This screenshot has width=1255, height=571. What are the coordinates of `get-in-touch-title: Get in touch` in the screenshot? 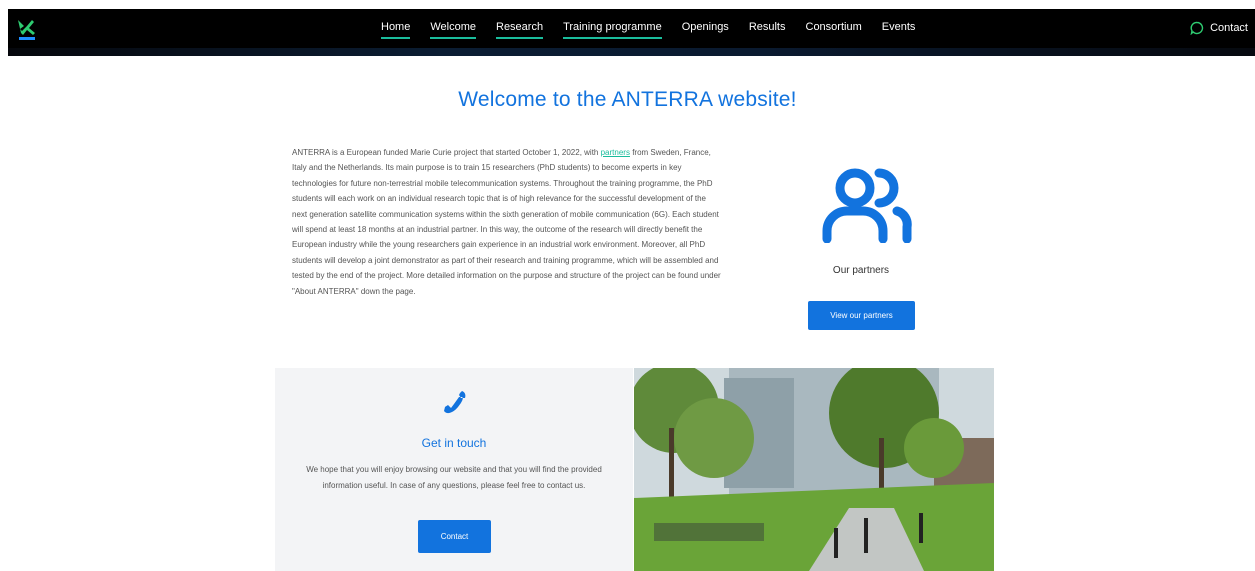 It's located at (454, 443).